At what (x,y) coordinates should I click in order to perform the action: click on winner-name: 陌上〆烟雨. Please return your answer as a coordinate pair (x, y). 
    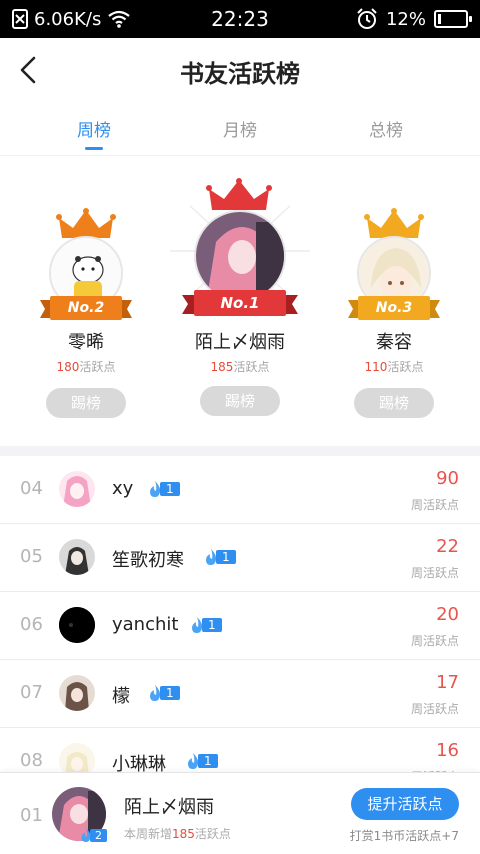
    Looking at the image, I should click on (240, 342).